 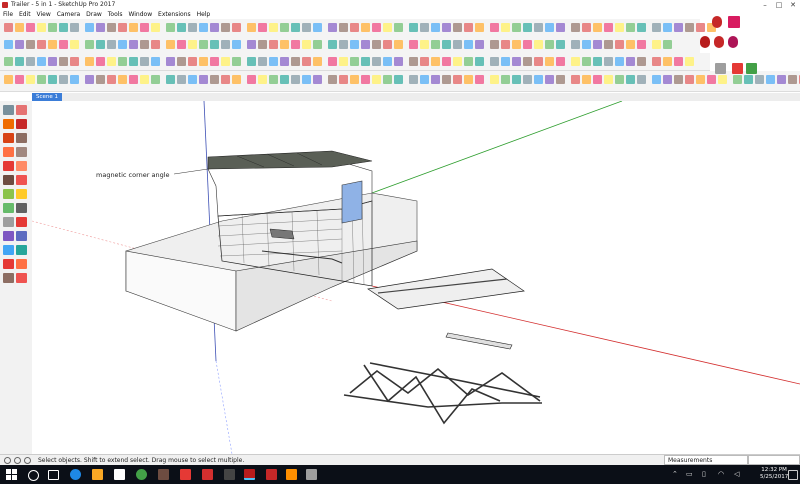 I want to click on geo-location-icon, so click(x=7, y=460).